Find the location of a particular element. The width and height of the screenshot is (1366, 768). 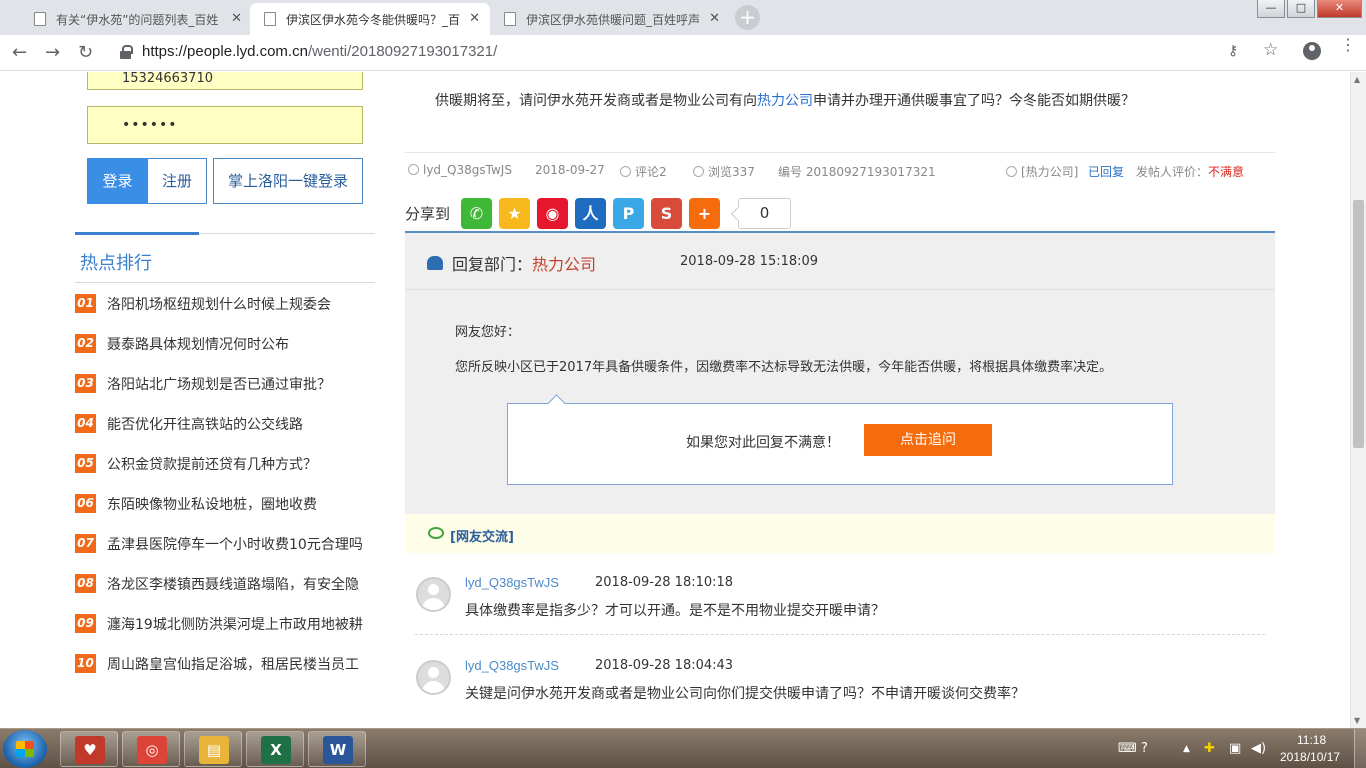

meta-user: lyd_Q38gsTwJS is located at coordinates (460, 170).